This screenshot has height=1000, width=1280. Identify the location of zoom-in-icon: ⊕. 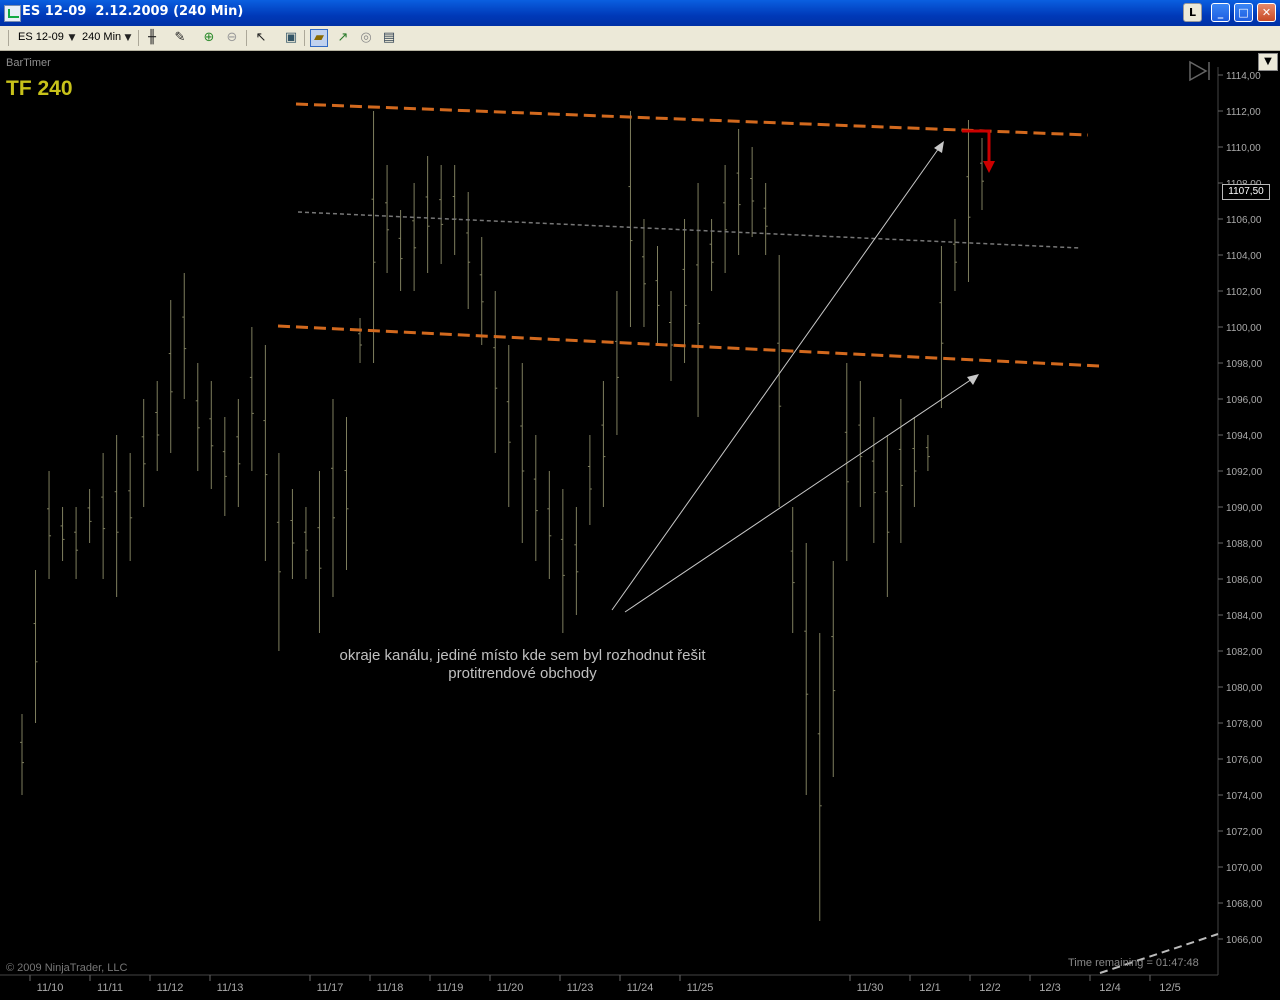
(209, 38).